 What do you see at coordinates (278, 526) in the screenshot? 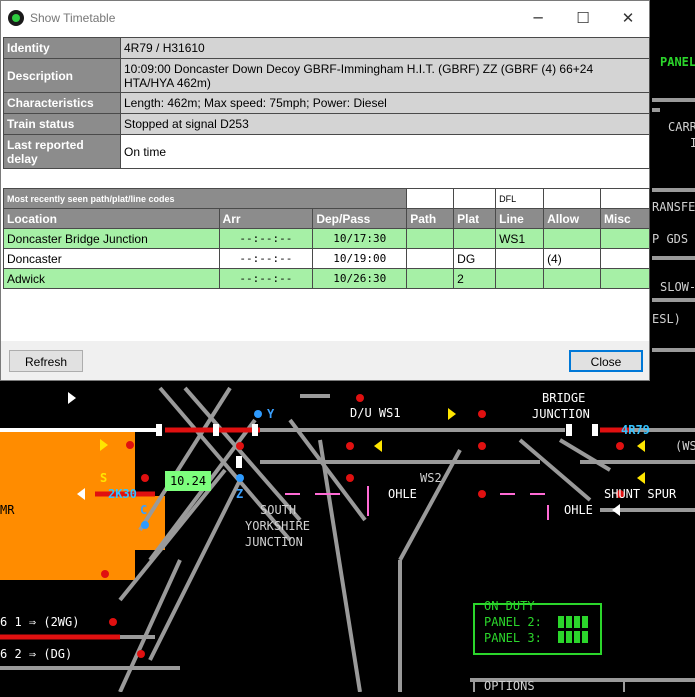
I see `south-yorkshire-junction-label: YORKSHIRE` at bounding box center [278, 526].